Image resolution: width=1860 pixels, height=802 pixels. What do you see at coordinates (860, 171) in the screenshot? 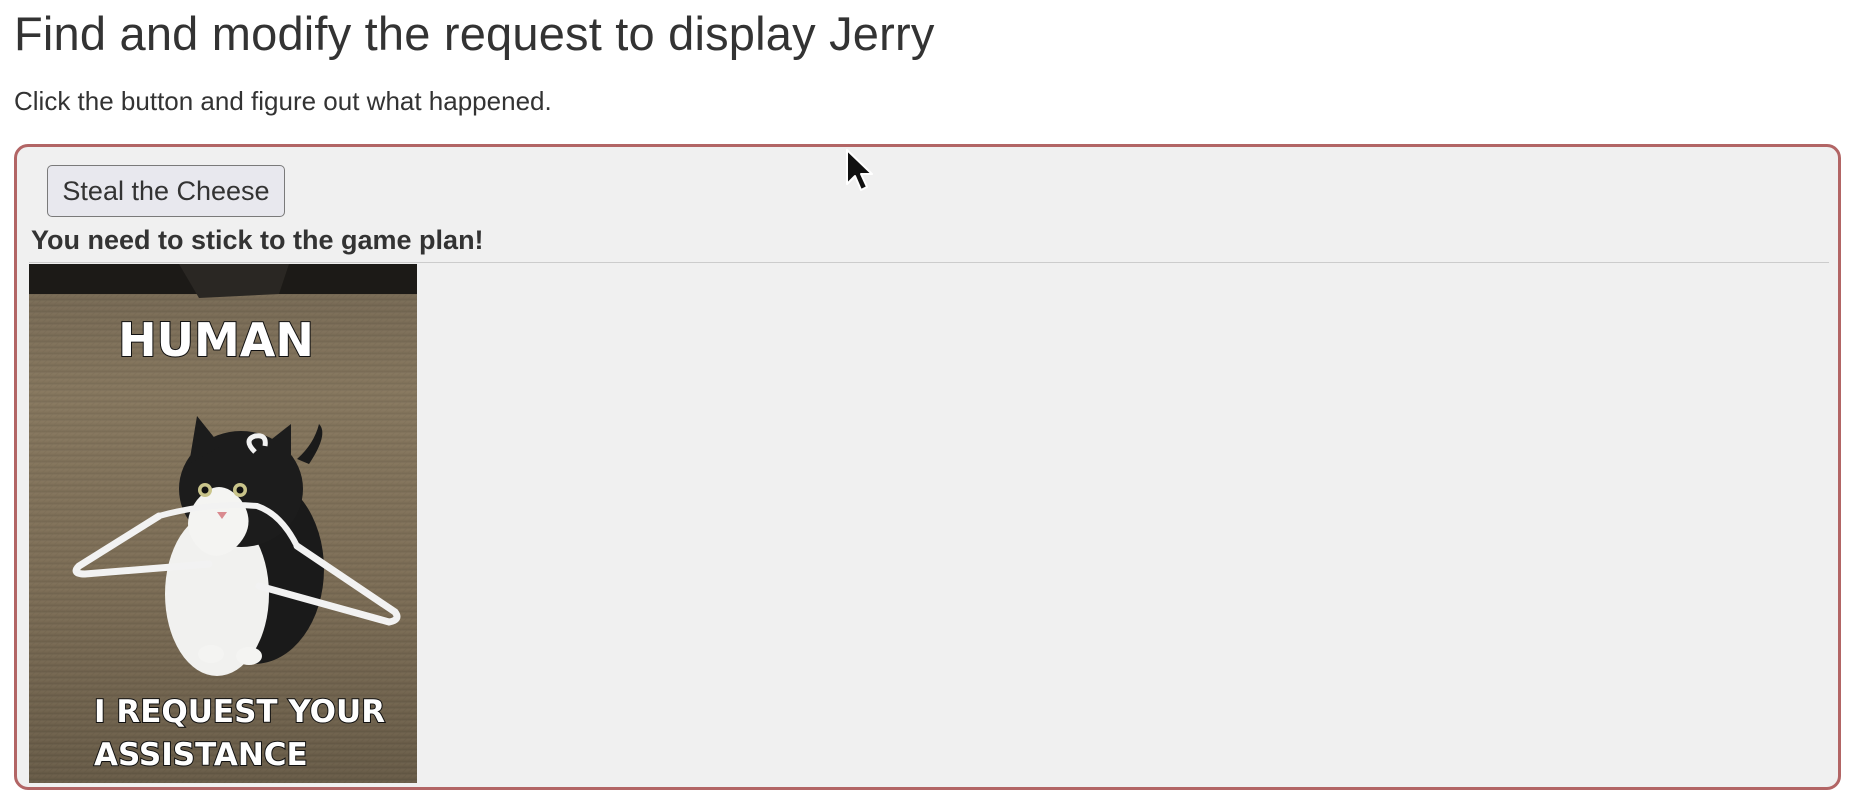
I see `mouse-pointer-icon` at bounding box center [860, 171].